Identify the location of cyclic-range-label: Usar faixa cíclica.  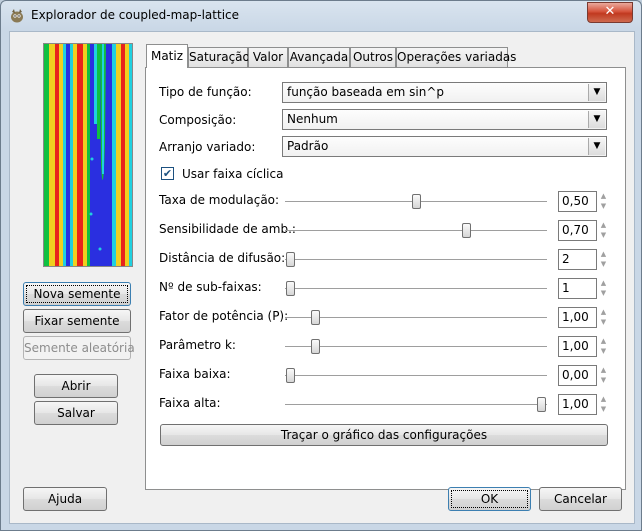
(232, 174).